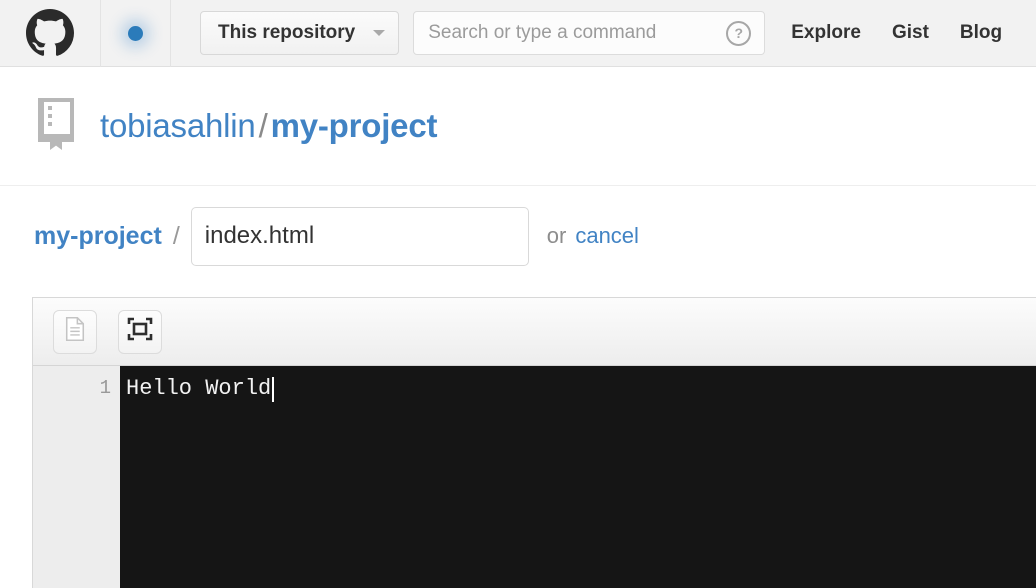  Describe the element at coordinates (354, 125) in the screenshot. I see `repo-name-link: my-project` at that location.